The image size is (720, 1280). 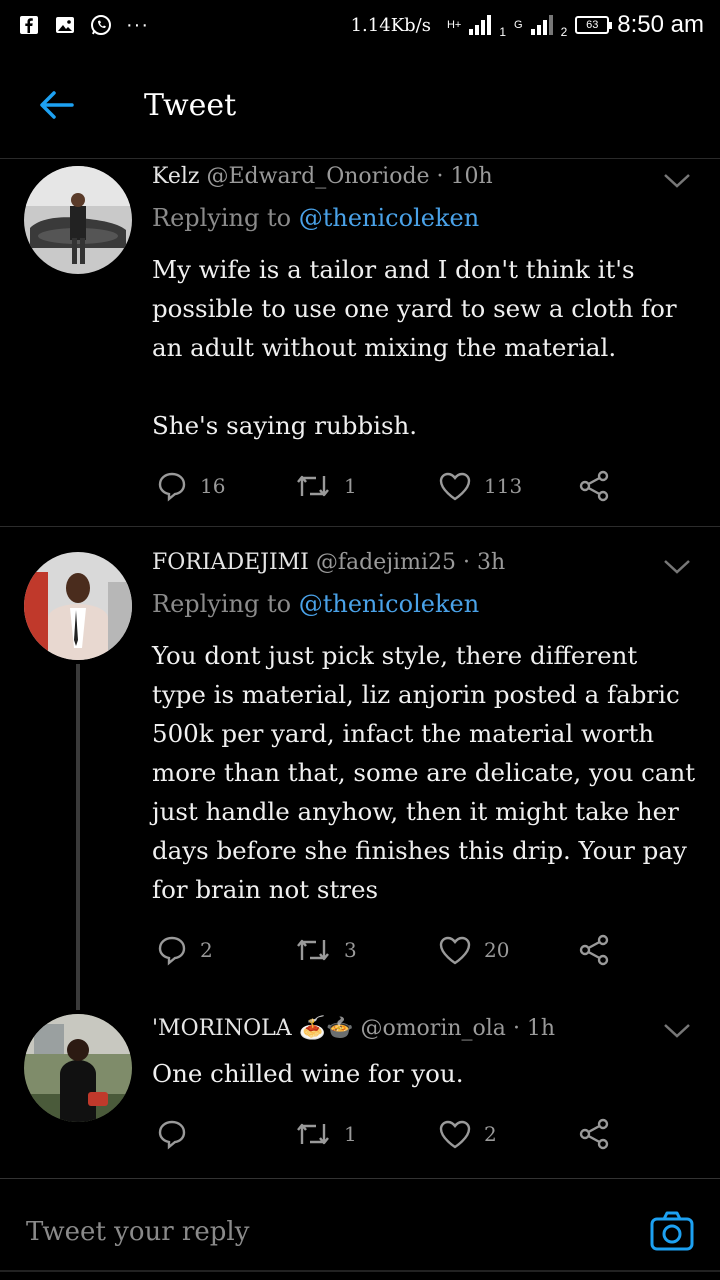 I want to click on like-button: 2, so click(x=467, y=1134).